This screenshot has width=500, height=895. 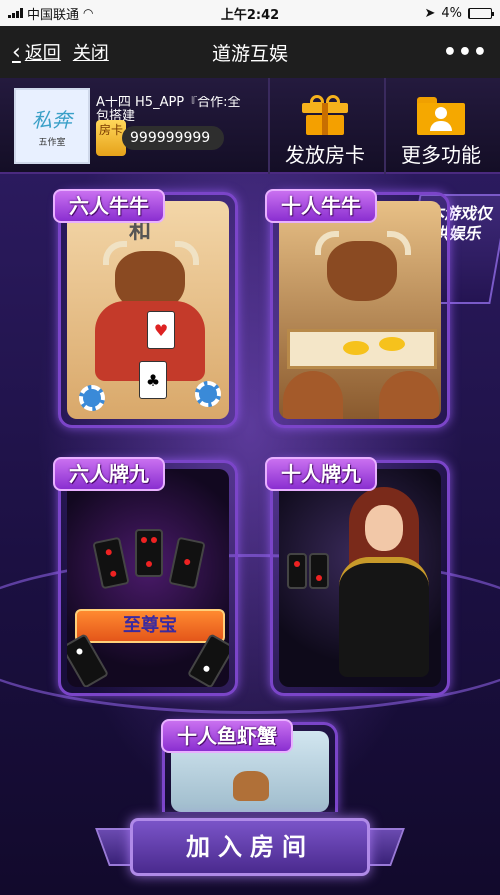 I want to click on game-label: 六人牌九, so click(x=109, y=474).